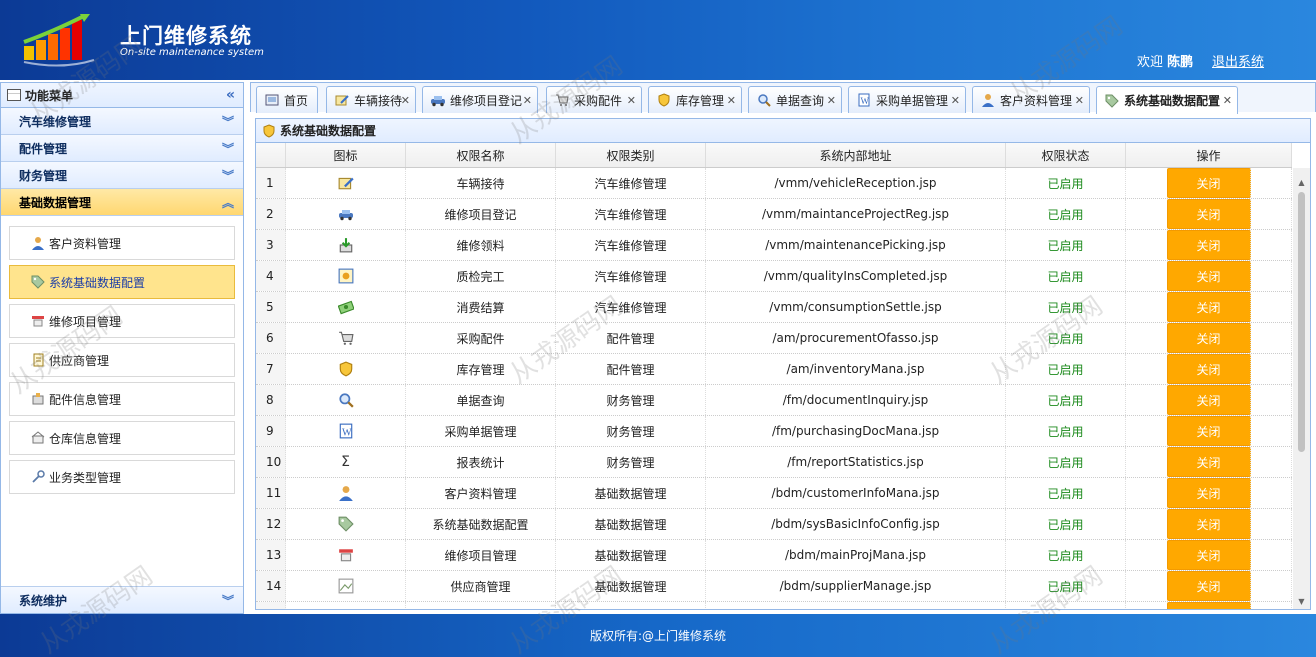  I want to click on col-header-action: 操作, so click(1209, 155).